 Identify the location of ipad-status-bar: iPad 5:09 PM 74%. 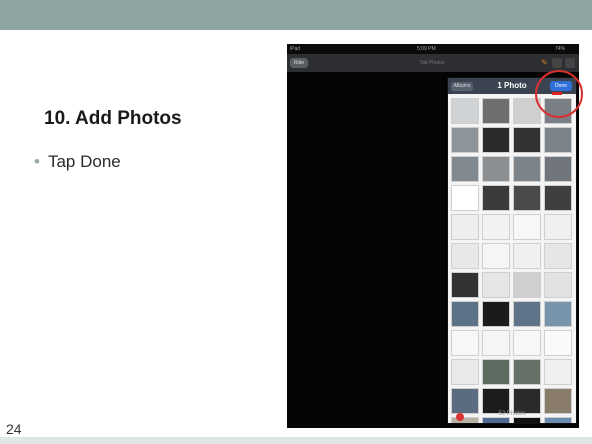
(433, 49).